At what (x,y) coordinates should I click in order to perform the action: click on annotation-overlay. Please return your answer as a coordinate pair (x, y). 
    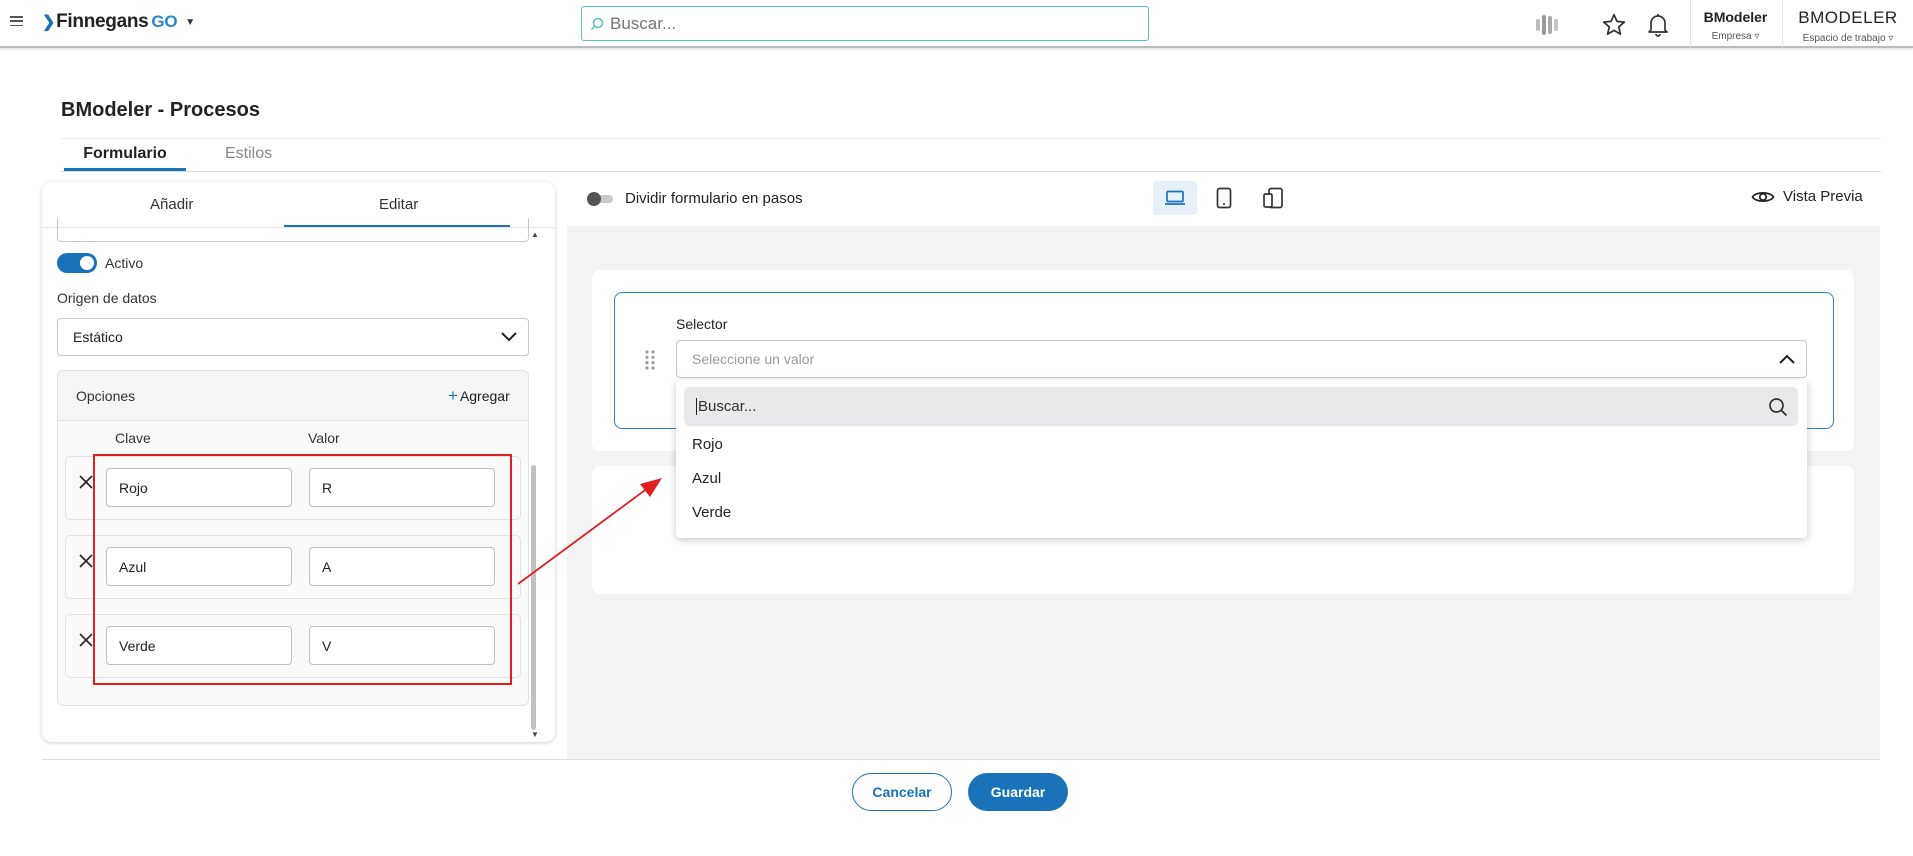
    Looking at the image, I should click on (377, 569).